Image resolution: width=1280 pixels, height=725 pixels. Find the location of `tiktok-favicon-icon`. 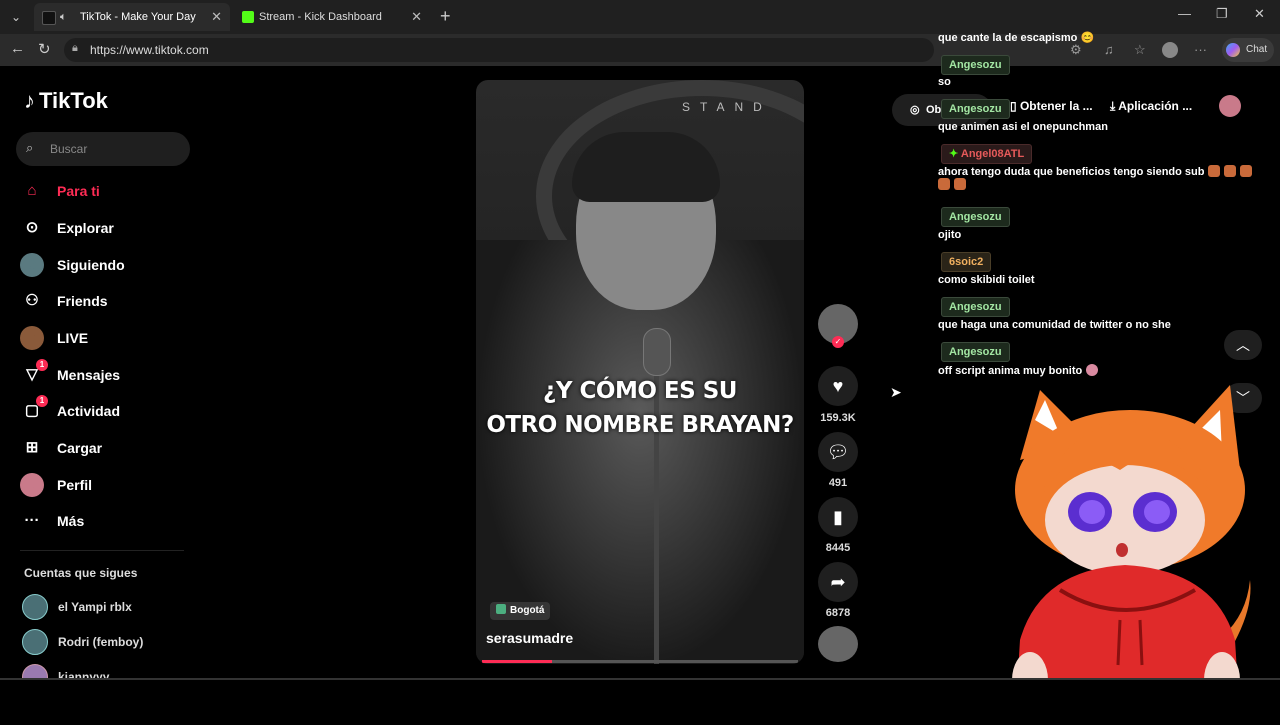

tiktok-favicon-icon is located at coordinates (49, 18).